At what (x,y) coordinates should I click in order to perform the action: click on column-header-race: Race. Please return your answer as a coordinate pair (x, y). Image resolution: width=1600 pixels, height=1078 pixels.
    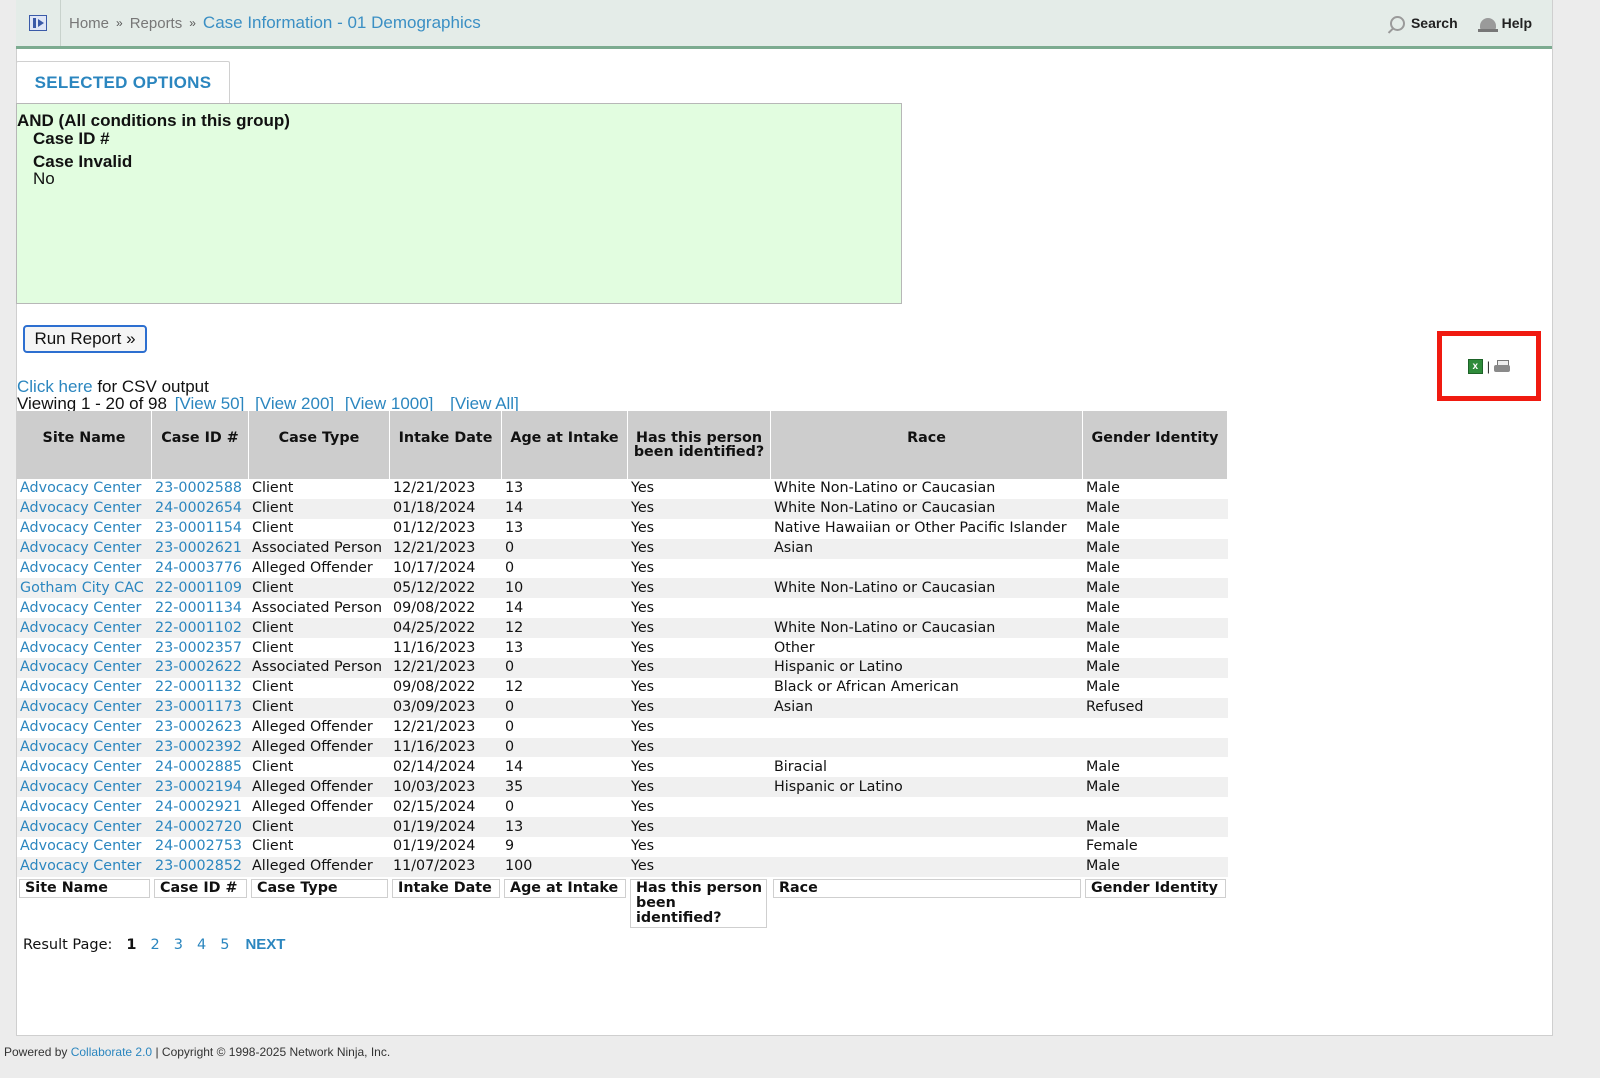
    Looking at the image, I should click on (927, 445).